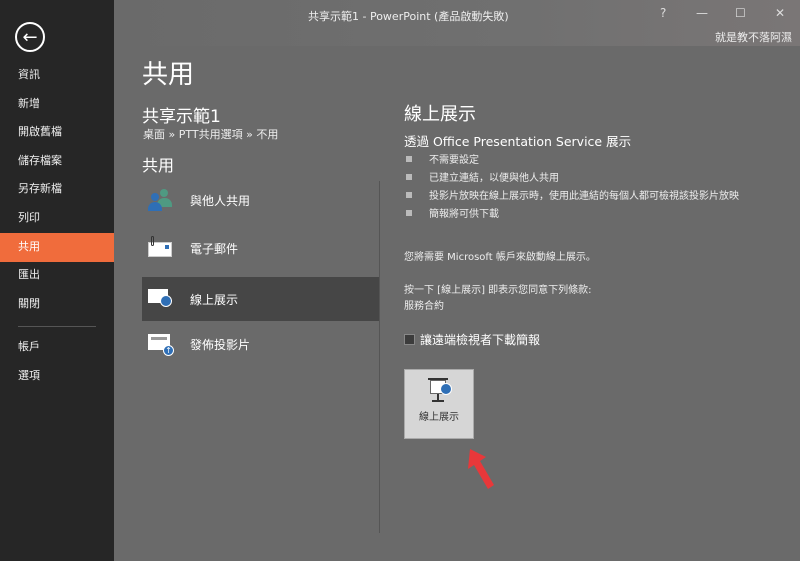 Image resolution: width=800 pixels, height=561 pixels. I want to click on checkbox-label: 讓遠端檢視者下載簡報, so click(480, 340).